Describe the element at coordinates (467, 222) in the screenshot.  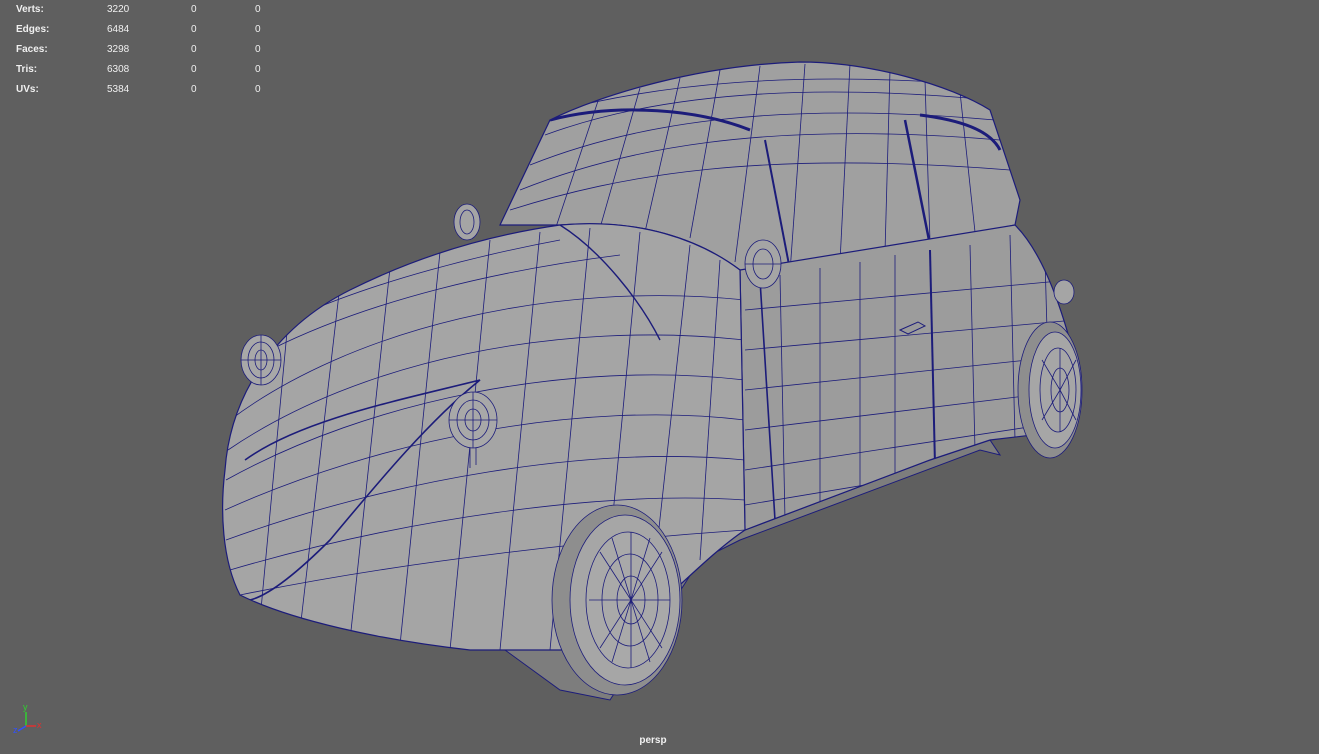
I see `mirror-left` at that location.